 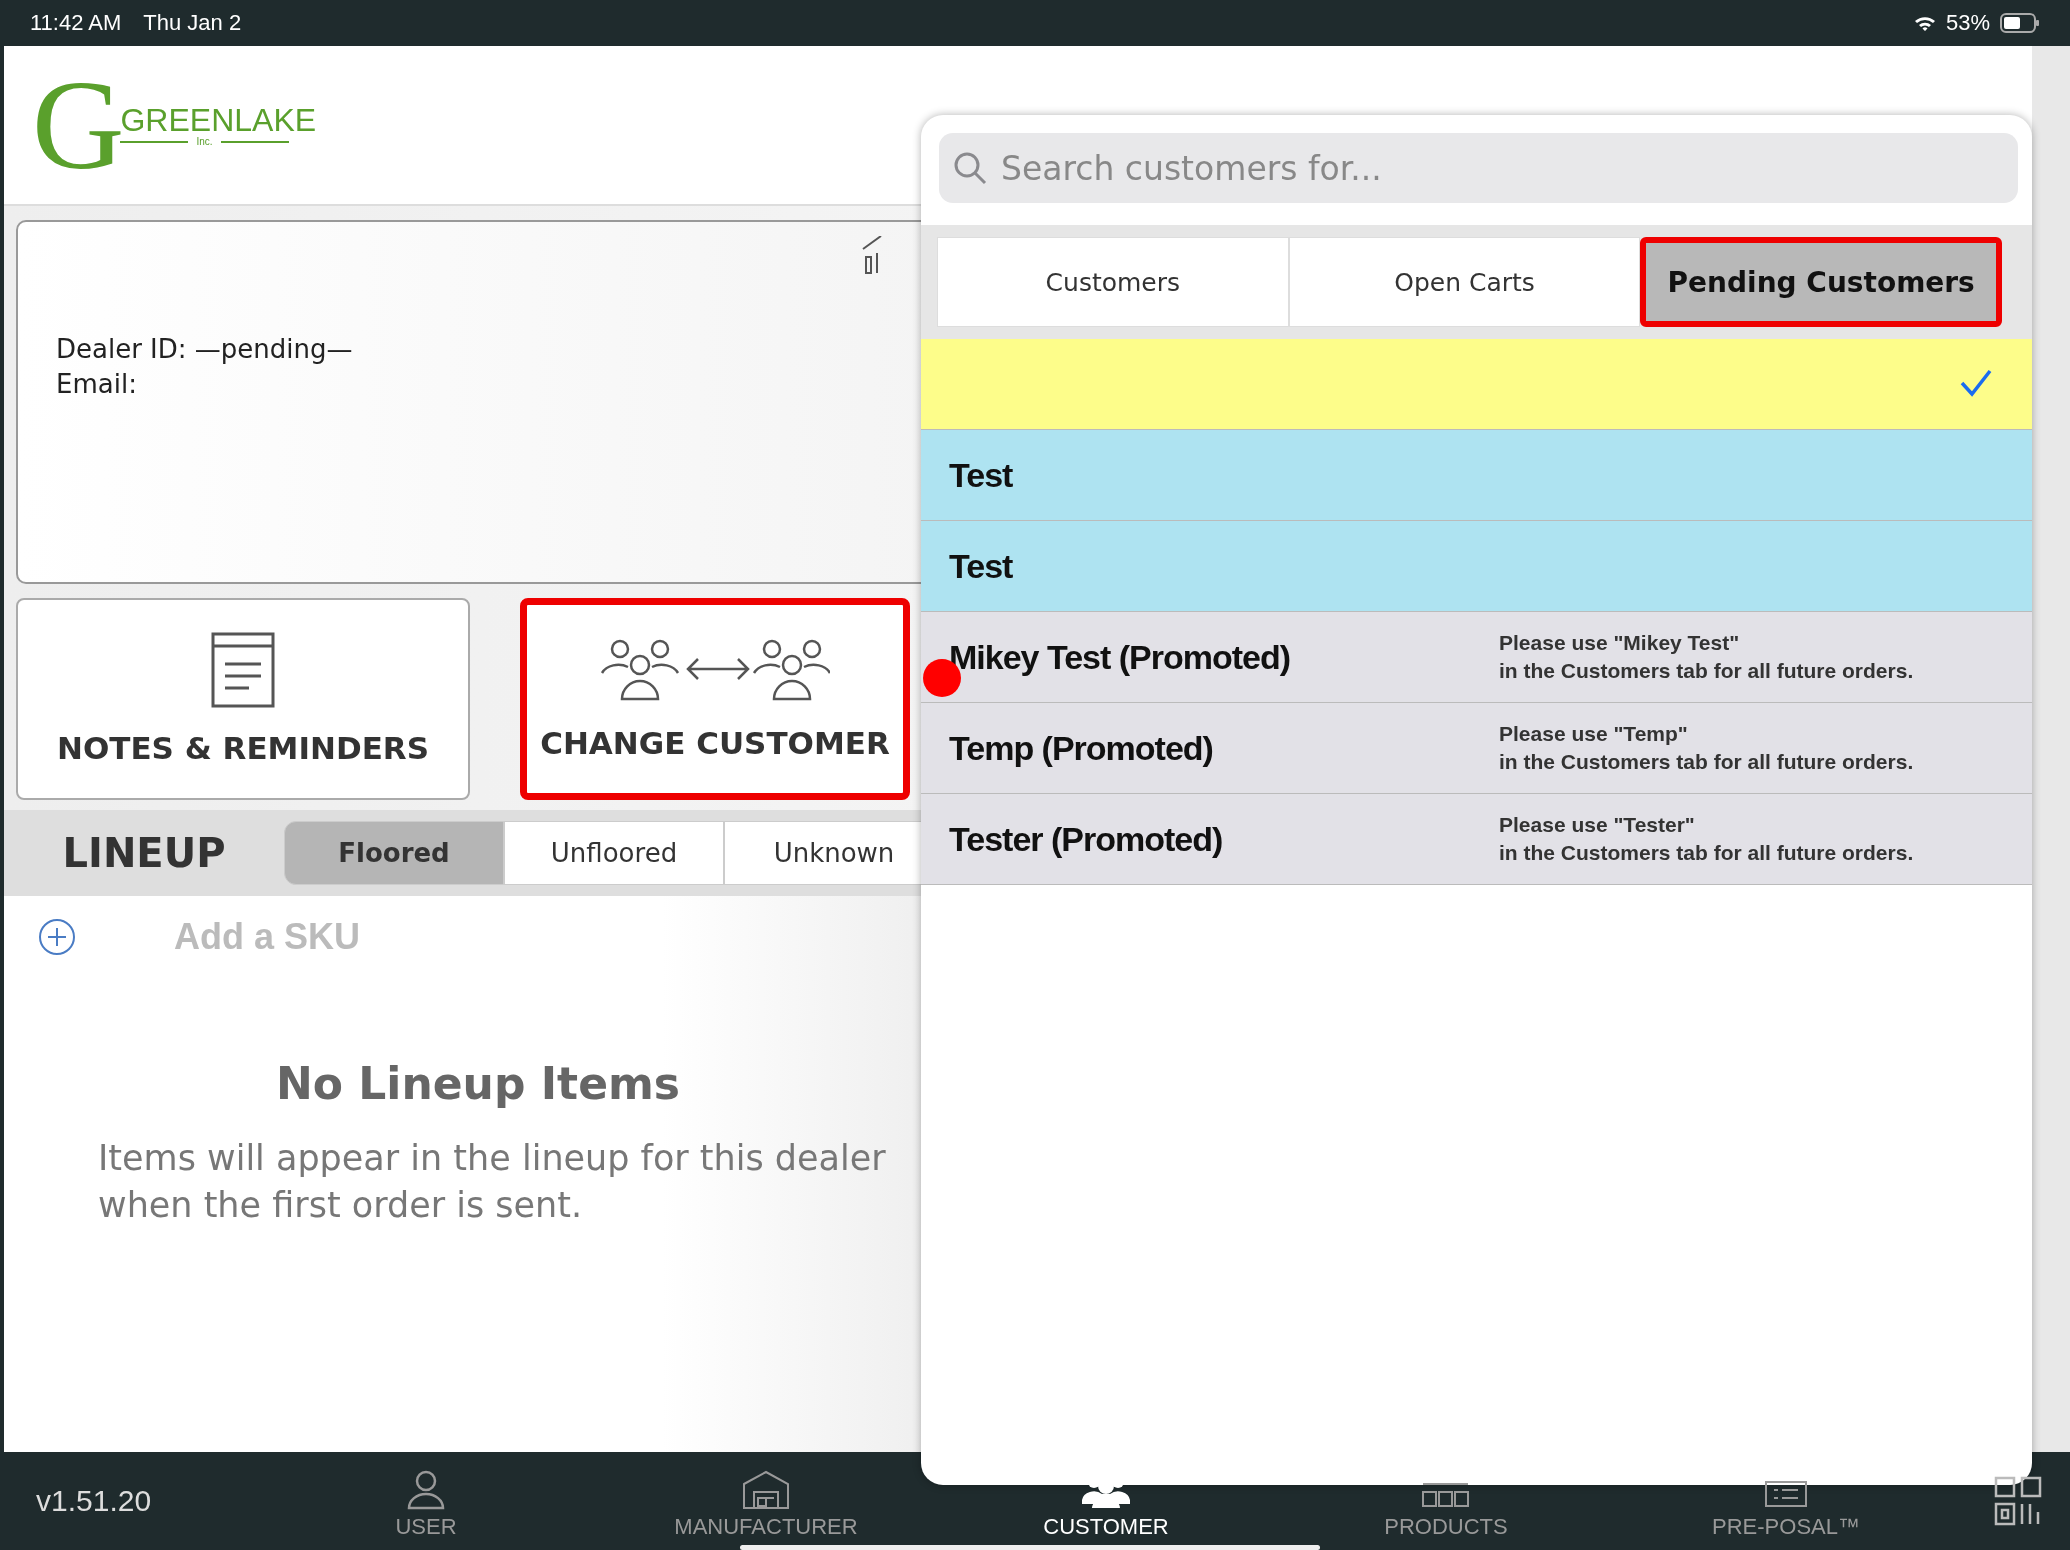 What do you see at coordinates (1976, 383) in the screenshot?
I see `checkmark-icon` at bounding box center [1976, 383].